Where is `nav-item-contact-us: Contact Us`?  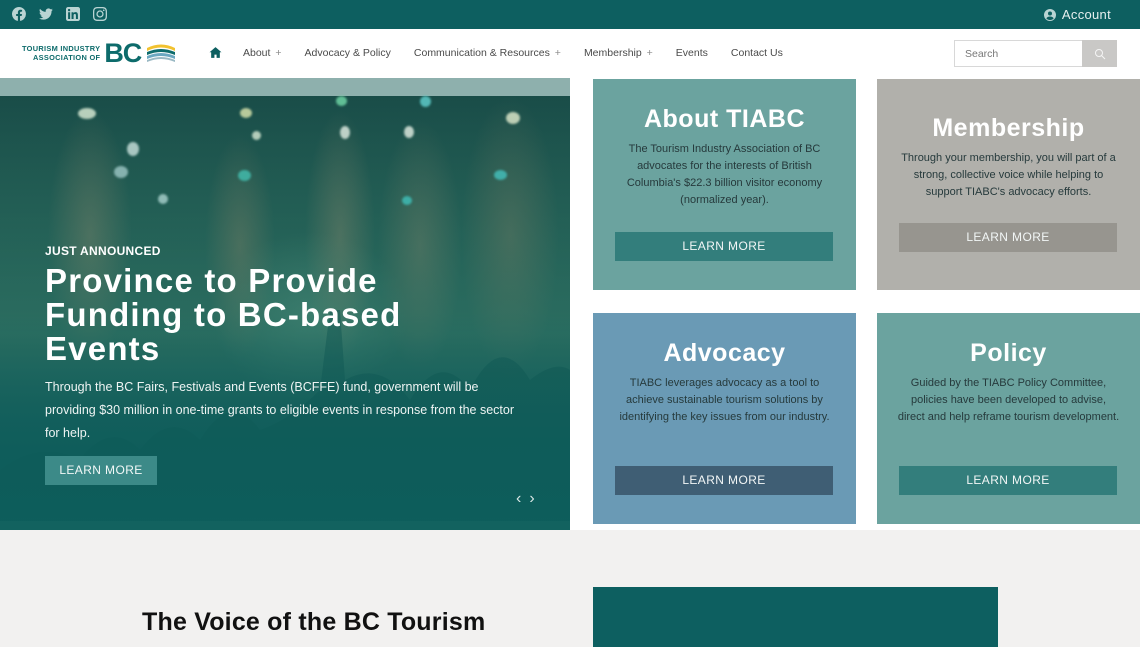
nav-item-contact-us: Contact Us is located at coordinates (757, 53).